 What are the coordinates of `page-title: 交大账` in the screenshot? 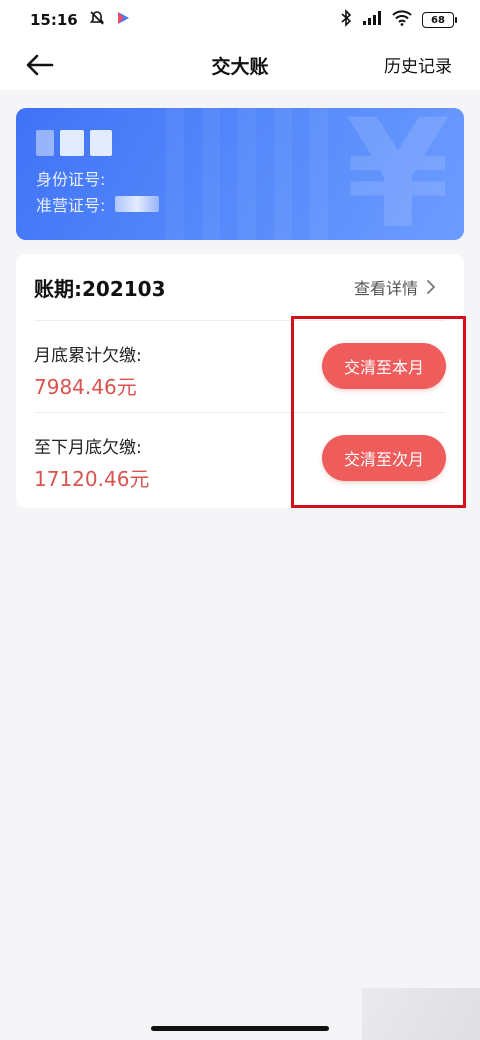 It's located at (240, 66).